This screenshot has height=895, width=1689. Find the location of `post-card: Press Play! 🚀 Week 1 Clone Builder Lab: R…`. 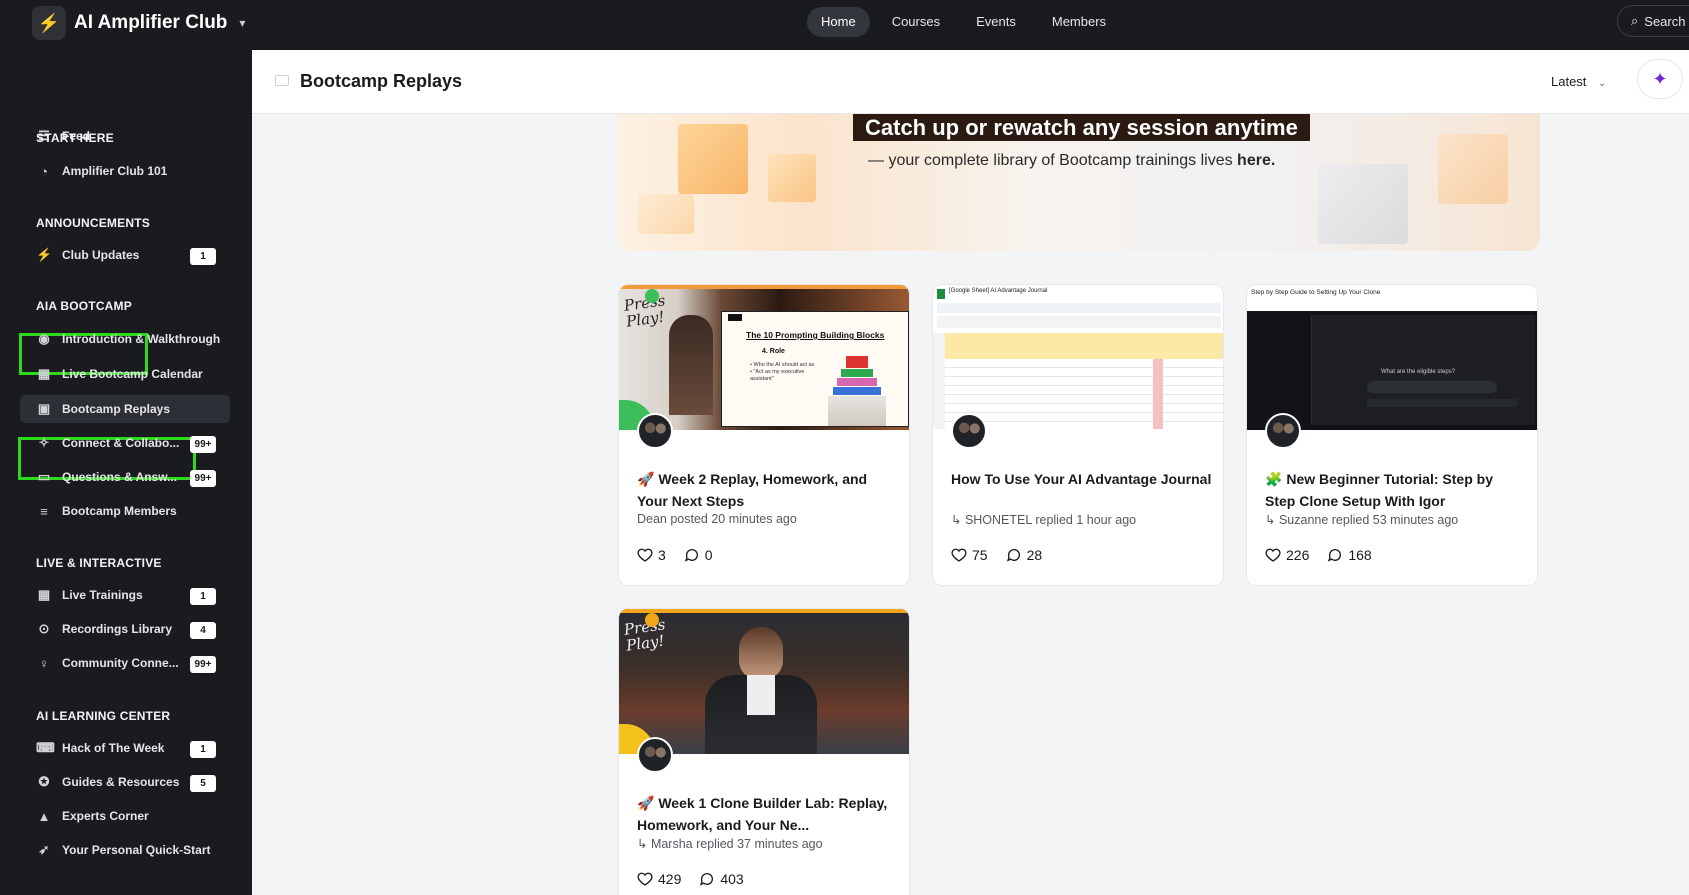

post-card: Press Play! 🚀 Week 1 Clone Builder Lab: R… is located at coordinates (764, 751).